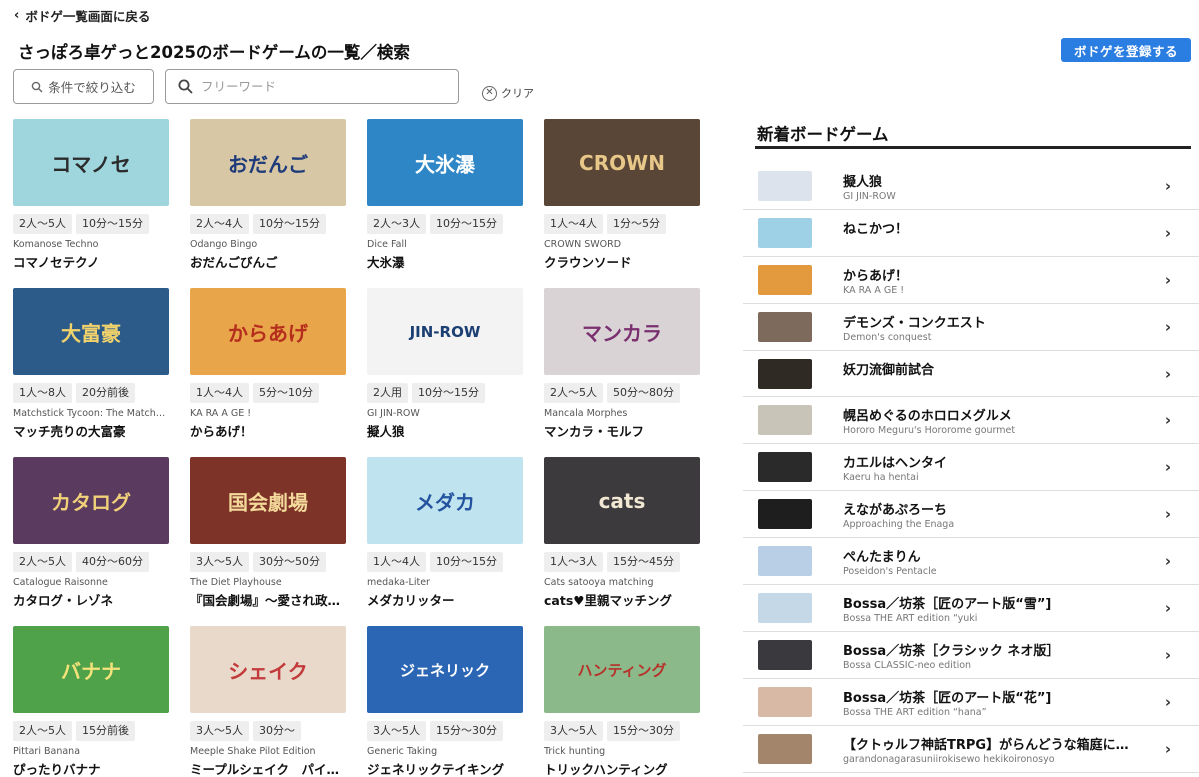 Image resolution: width=1199 pixels, height=777 pixels. What do you see at coordinates (445, 162) in the screenshot?
I see `game-thumbnail: 大氷瀑` at bounding box center [445, 162].